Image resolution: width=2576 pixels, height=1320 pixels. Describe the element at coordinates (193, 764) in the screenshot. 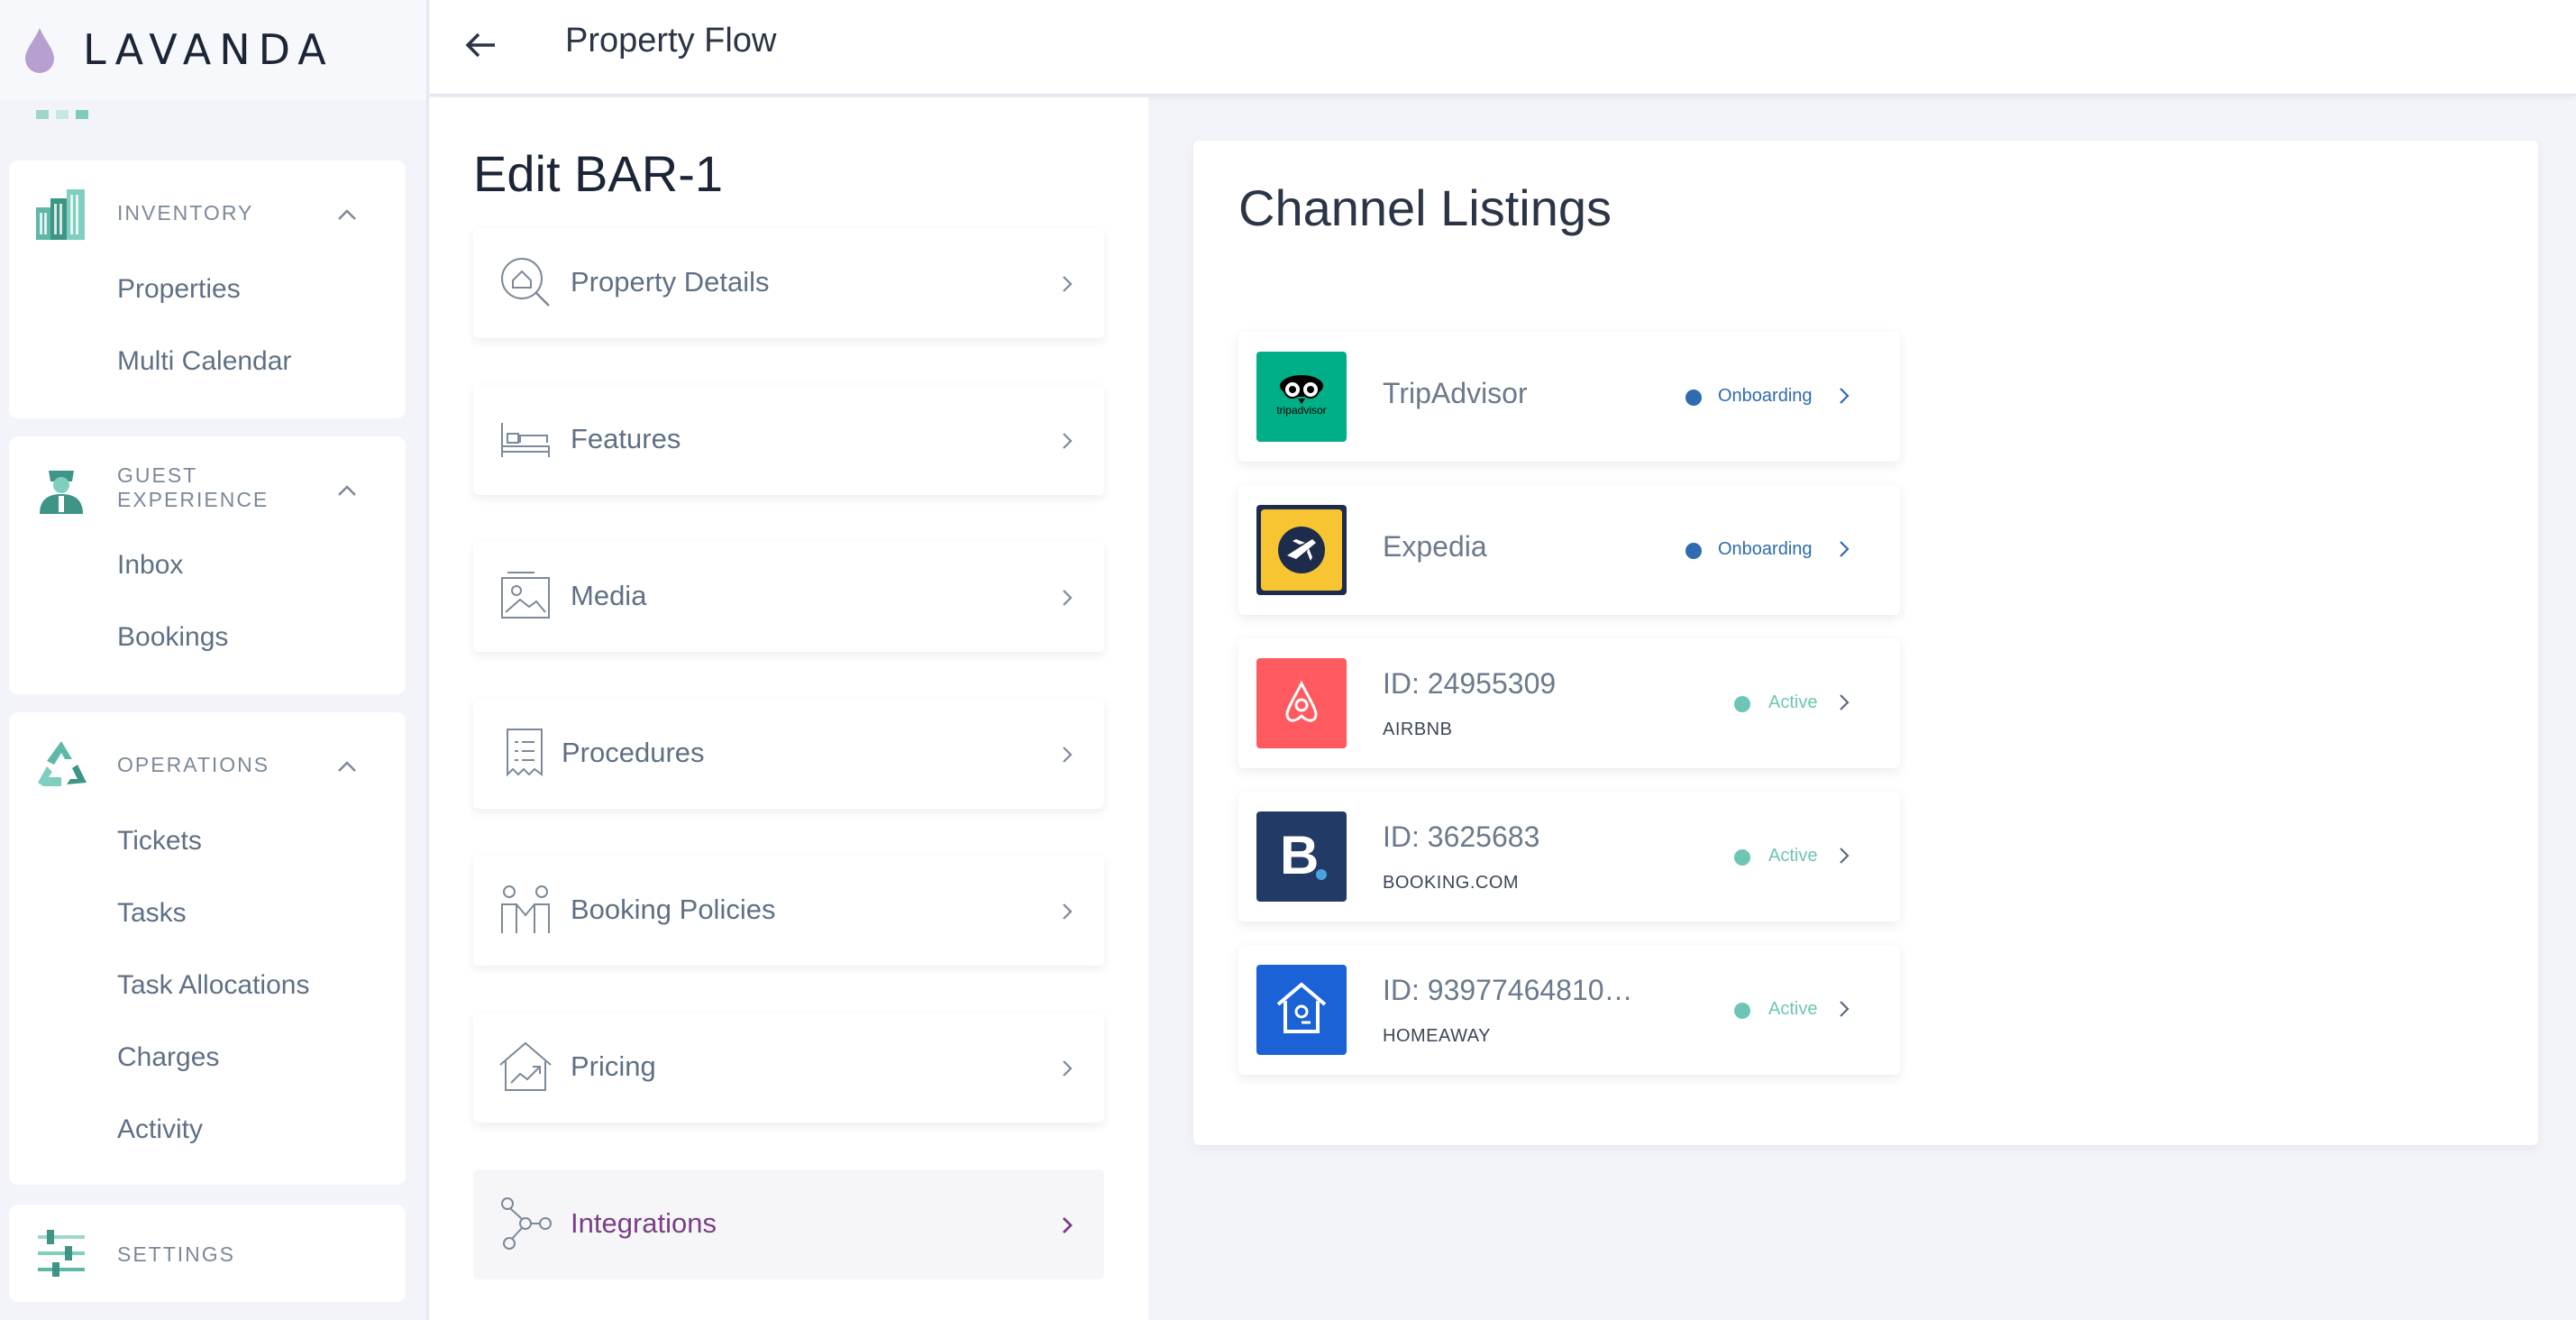

I see `sidebar-section-title: OPERATIONS` at that location.